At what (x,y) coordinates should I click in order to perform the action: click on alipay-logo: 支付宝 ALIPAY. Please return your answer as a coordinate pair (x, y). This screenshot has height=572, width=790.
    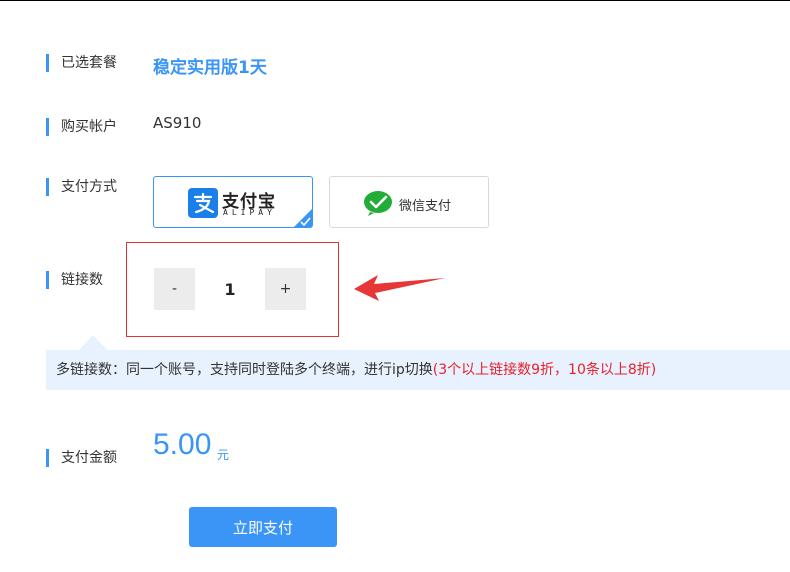
    Looking at the image, I should click on (235, 204).